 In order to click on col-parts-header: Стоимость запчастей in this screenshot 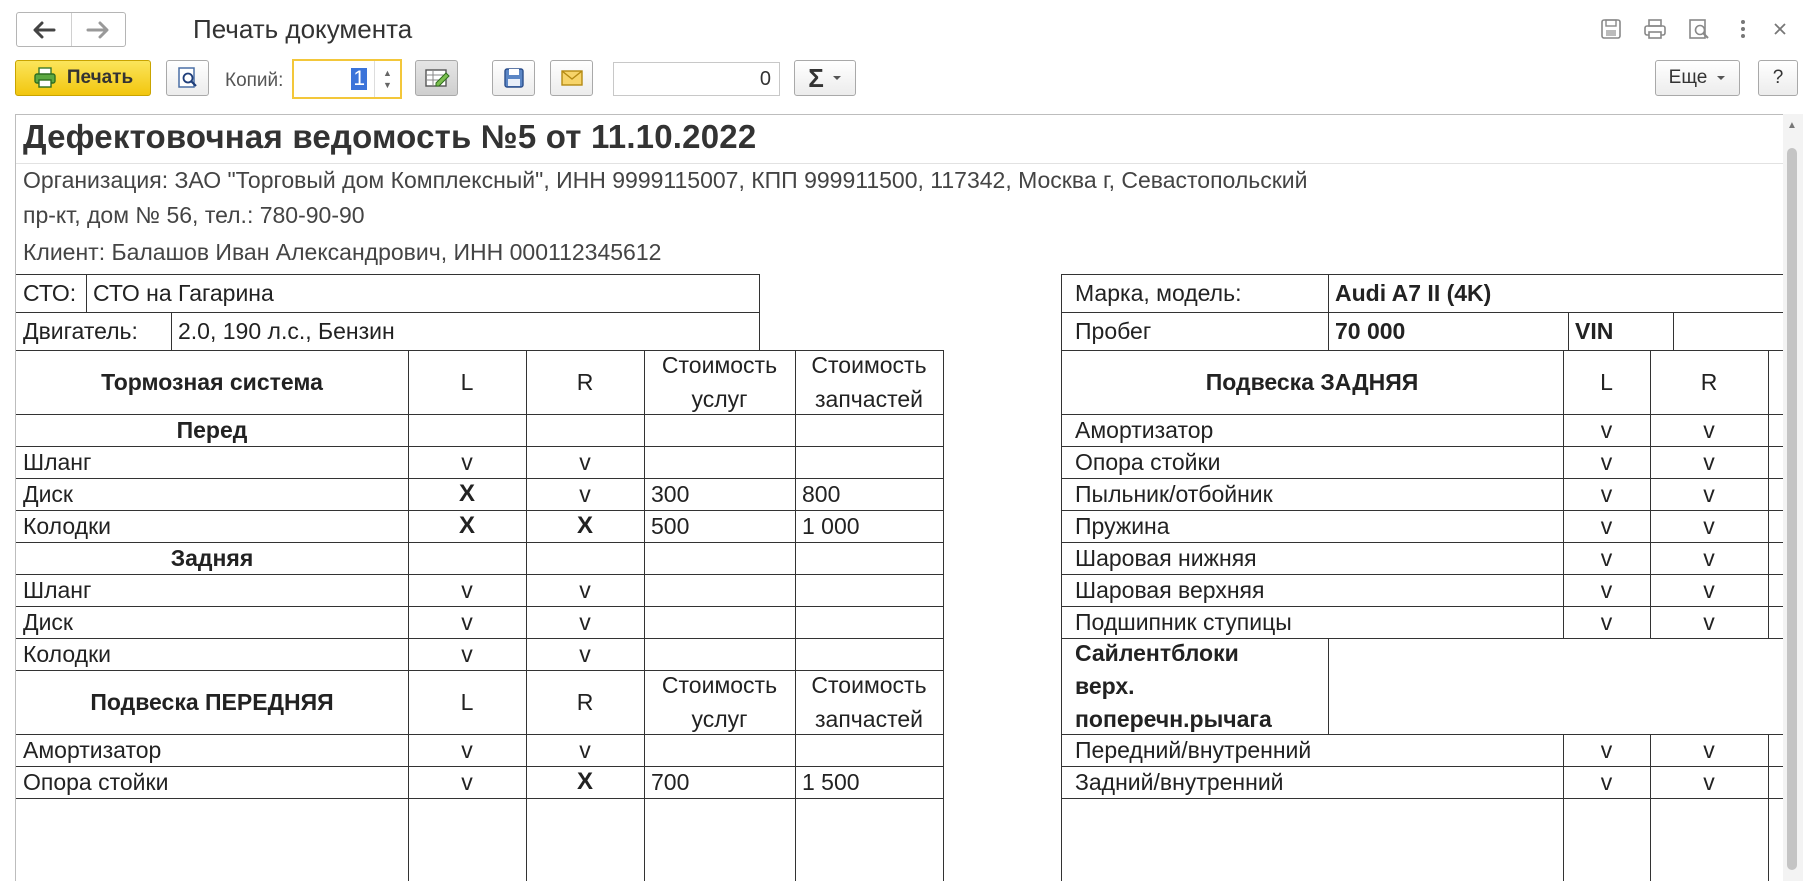, I will do `click(869, 702)`.